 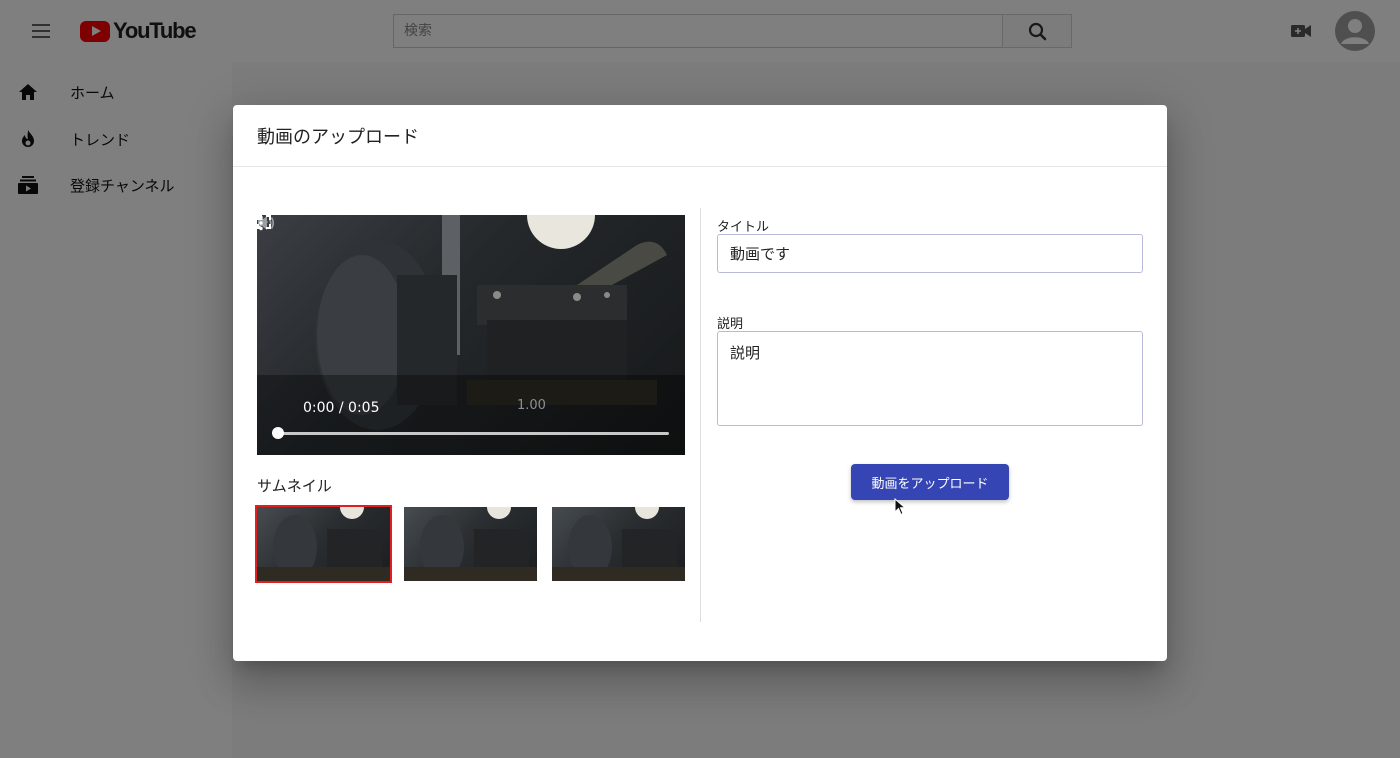 What do you see at coordinates (900, 507) in the screenshot?
I see `mouse-cursor-icon` at bounding box center [900, 507].